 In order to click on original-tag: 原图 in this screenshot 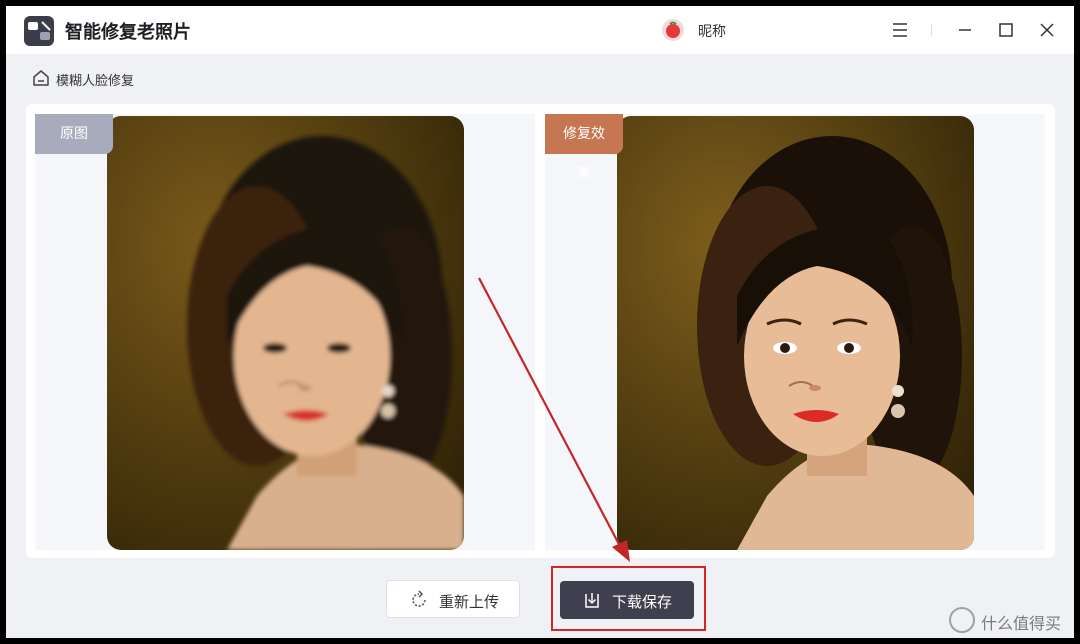, I will do `click(74, 134)`.